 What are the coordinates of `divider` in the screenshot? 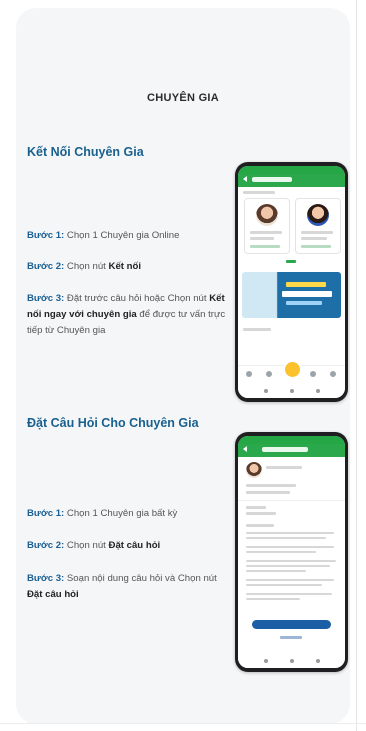 It's located at (291, 500).